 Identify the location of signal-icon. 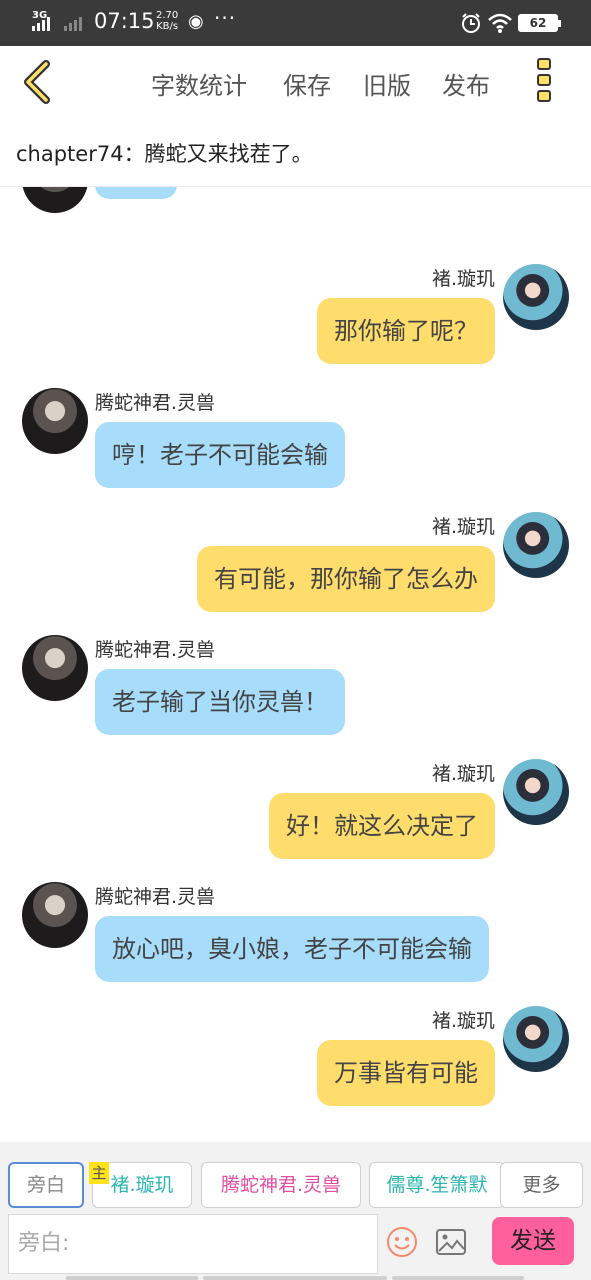
(44, 22).